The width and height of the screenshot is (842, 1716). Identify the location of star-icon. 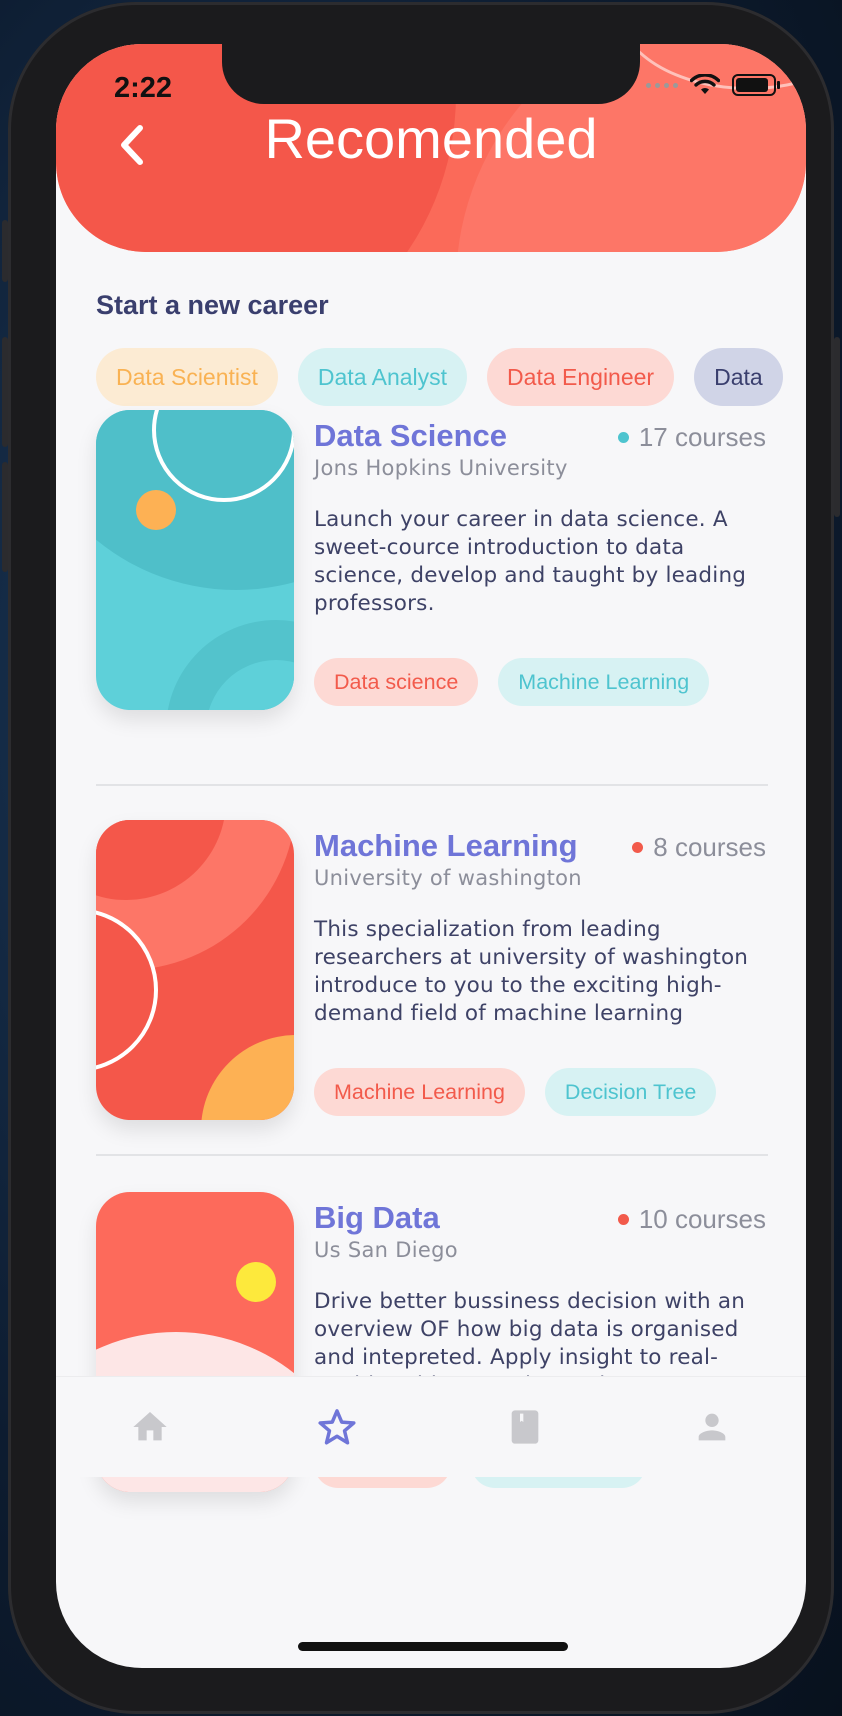
(337, 1427).